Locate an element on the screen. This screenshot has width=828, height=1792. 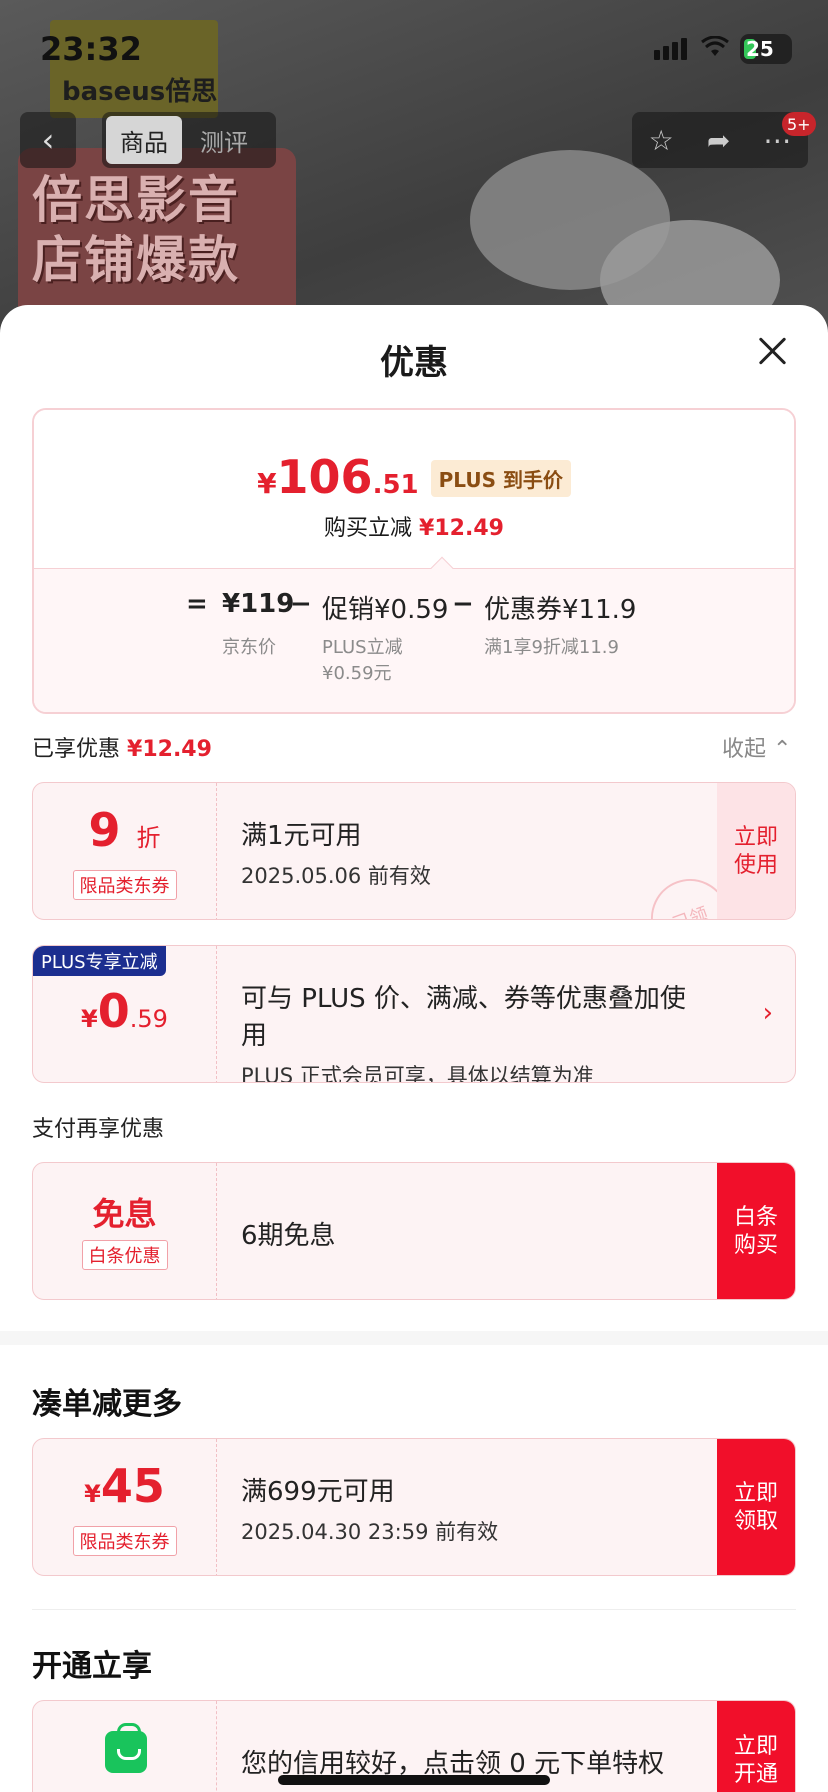
saving-amount: ¥12.49 is located at coordinates (461, 528).